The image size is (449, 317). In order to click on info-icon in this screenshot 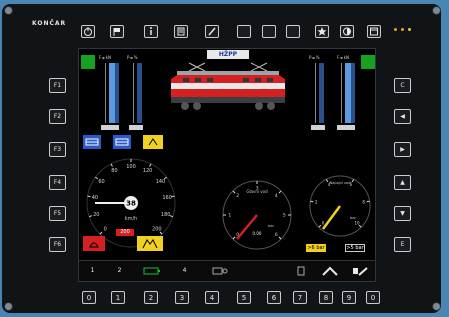, I will do `click(151, 31)`.